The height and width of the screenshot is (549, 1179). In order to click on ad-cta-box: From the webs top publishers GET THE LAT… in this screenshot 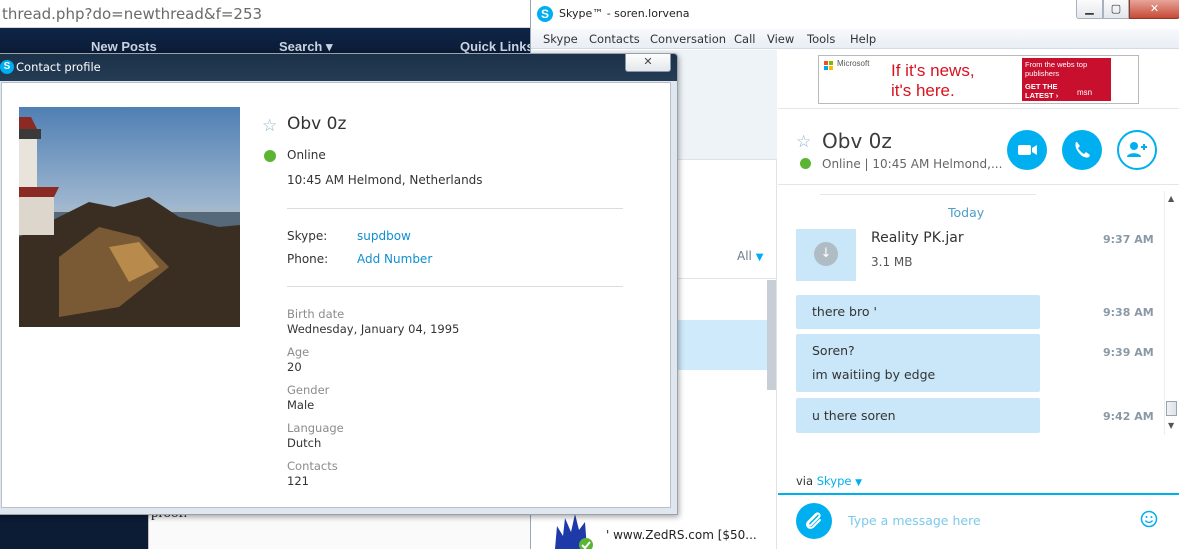, I will do `click(1066, 79)`.